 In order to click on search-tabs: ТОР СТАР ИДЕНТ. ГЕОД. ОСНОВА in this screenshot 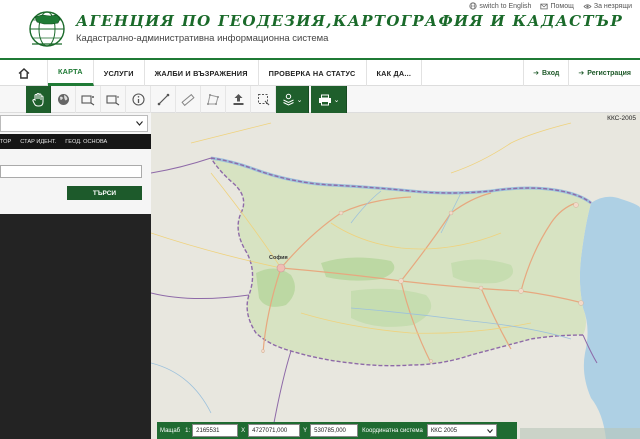, I will do `click(75, 141)`.